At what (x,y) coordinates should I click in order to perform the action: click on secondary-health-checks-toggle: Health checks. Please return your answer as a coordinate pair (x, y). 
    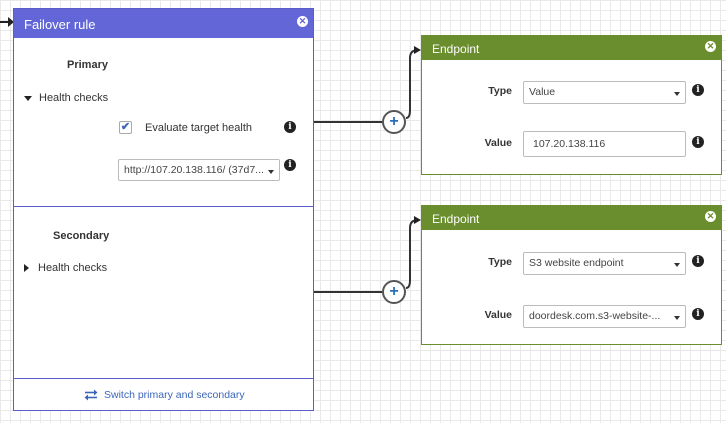
    Looking at the image, I should click on (65, 268).